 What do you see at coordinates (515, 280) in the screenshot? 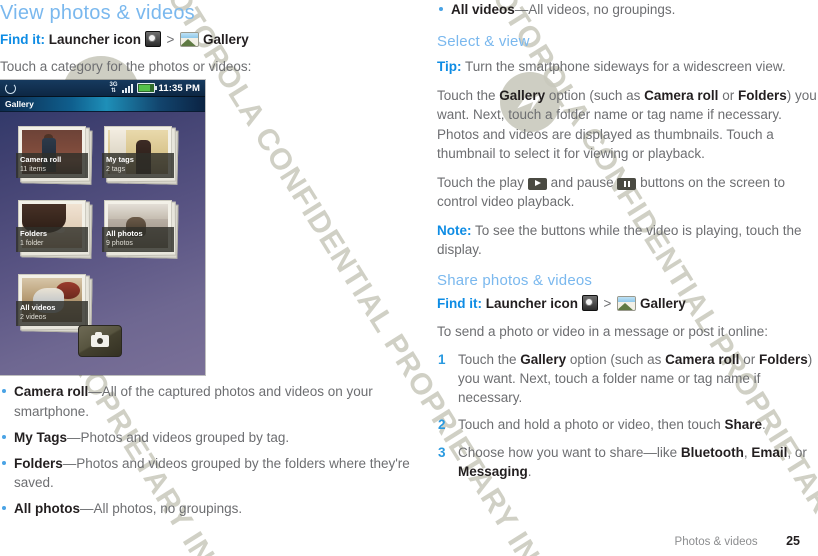
I see `section-heading-share: Share photos & videos` at bounding box center [515, 280].